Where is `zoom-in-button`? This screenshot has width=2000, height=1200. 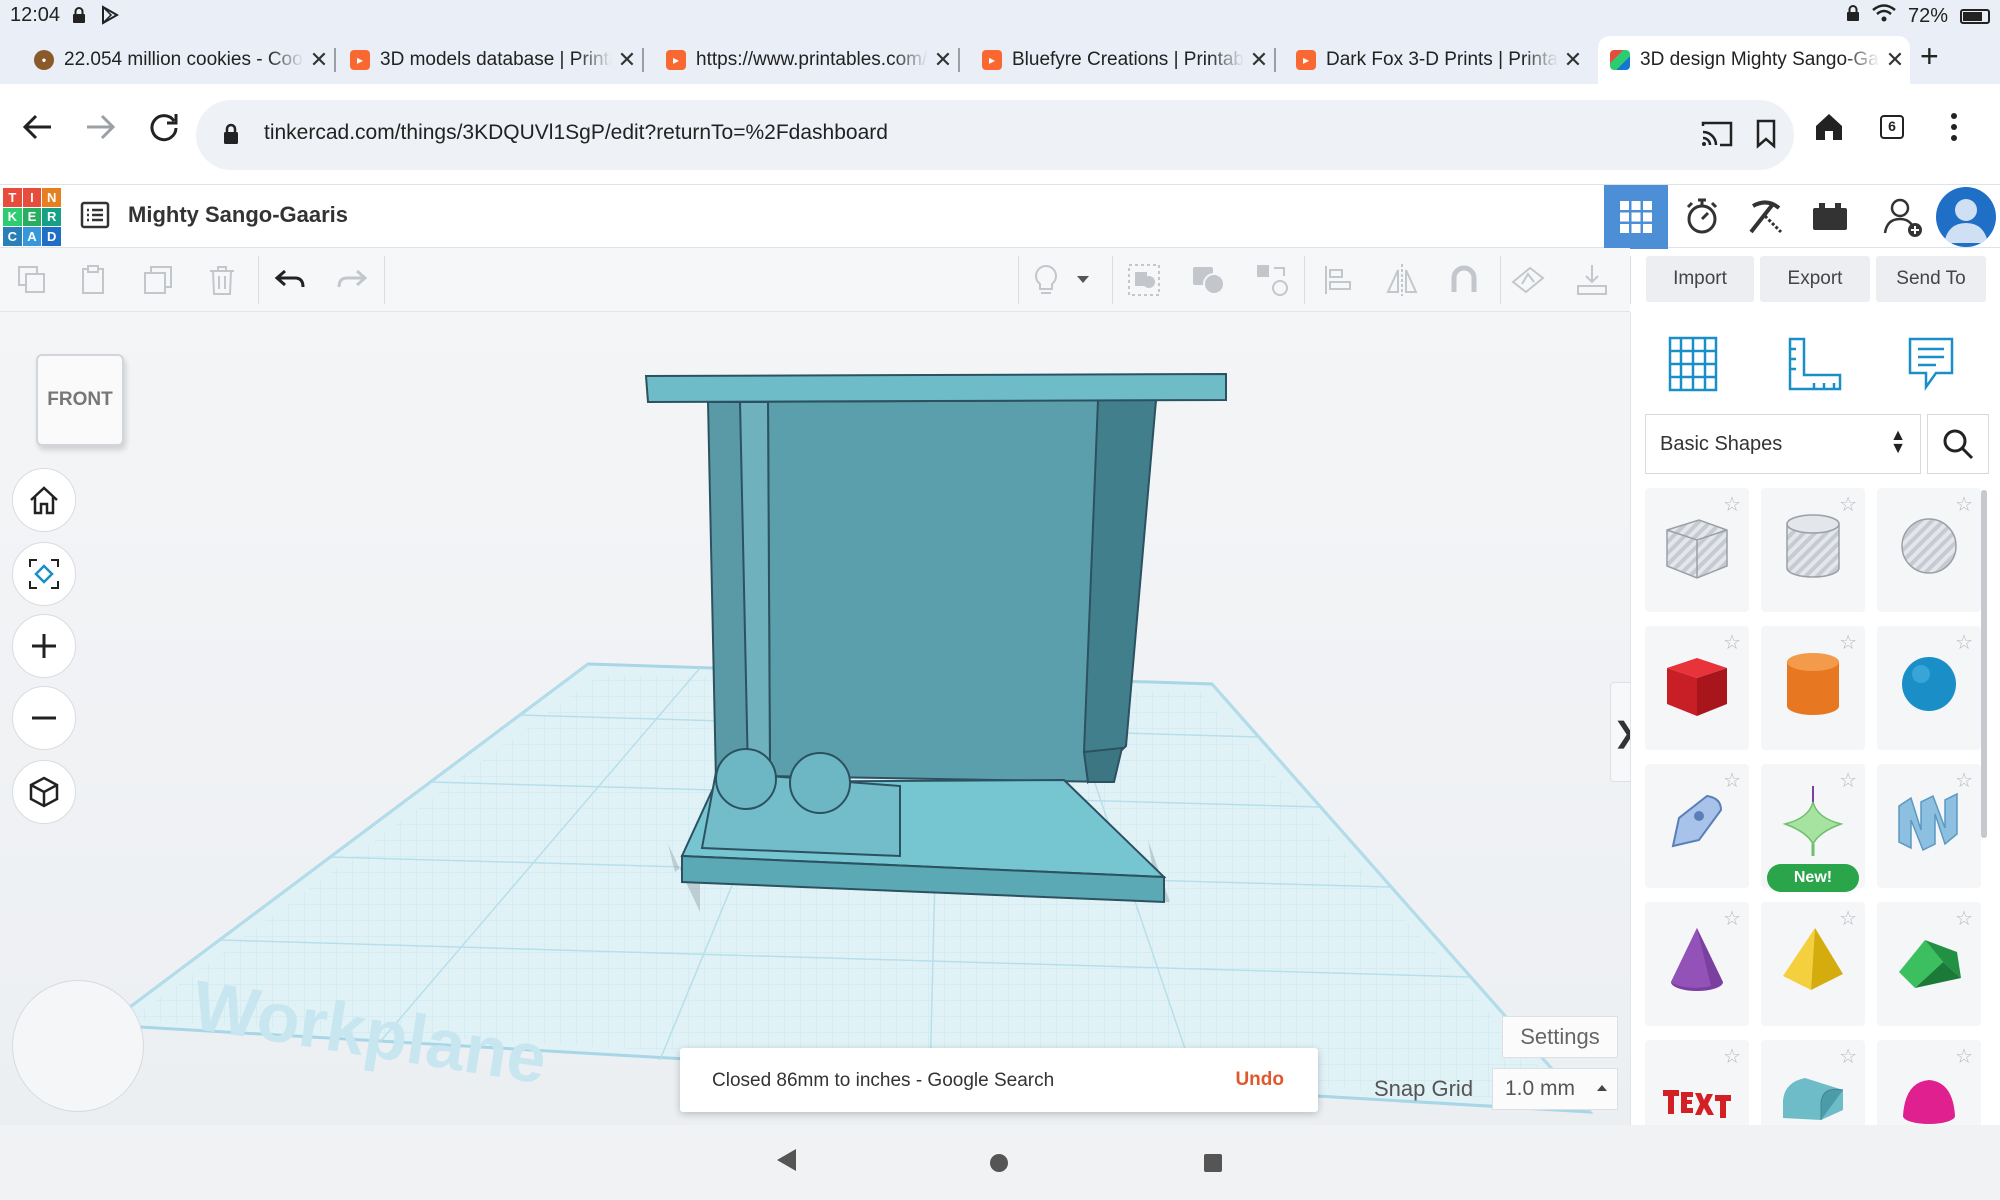
zoom-in-button is located at coordinates (44, 646).